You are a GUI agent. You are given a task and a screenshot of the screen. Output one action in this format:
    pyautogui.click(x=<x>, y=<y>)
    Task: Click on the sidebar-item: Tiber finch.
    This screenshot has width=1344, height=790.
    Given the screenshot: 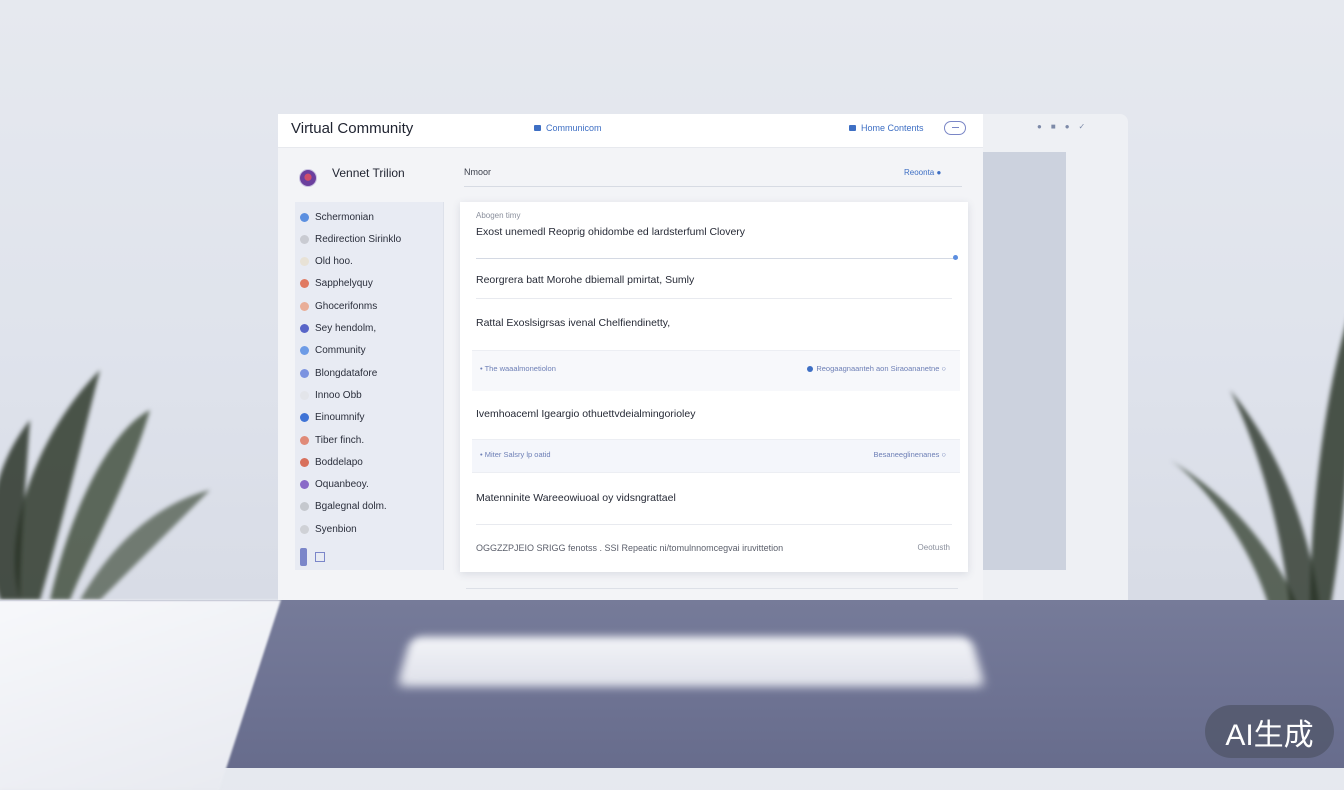 What is the action you would take?
    pyautogui.click(x=369, y=440)
    